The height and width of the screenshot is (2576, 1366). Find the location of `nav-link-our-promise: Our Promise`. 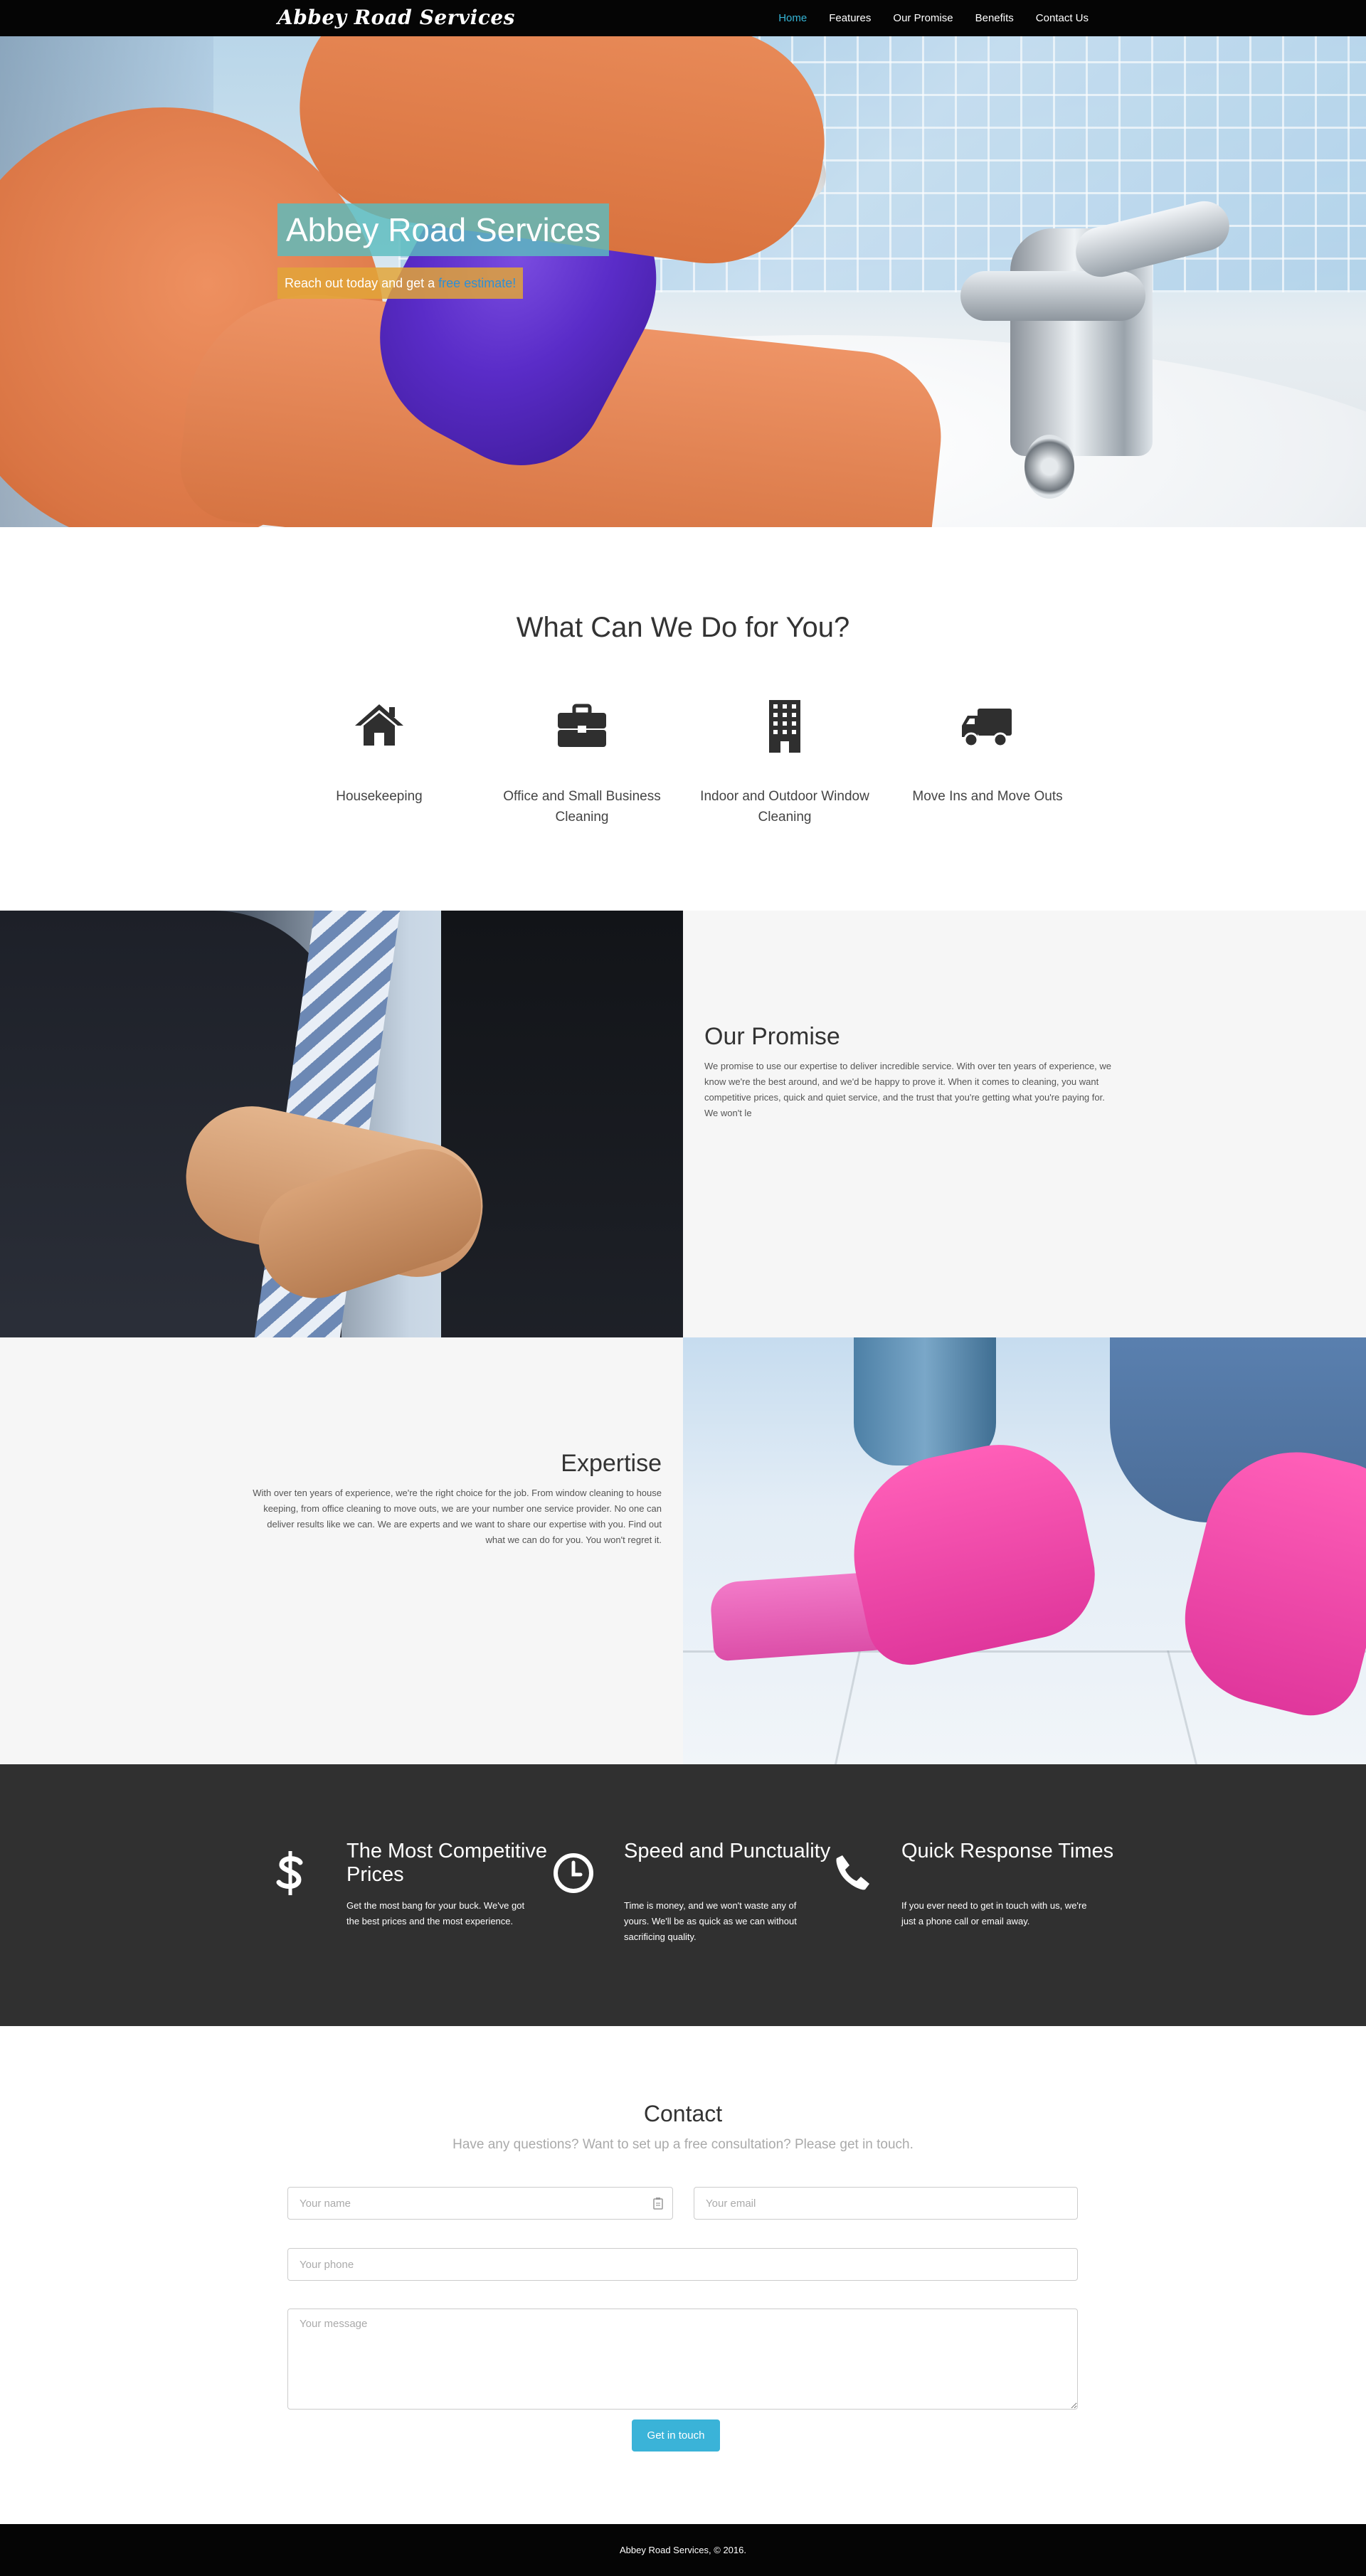

nav-link-our-promise: Our Promise is located at coordinates (923, 18).